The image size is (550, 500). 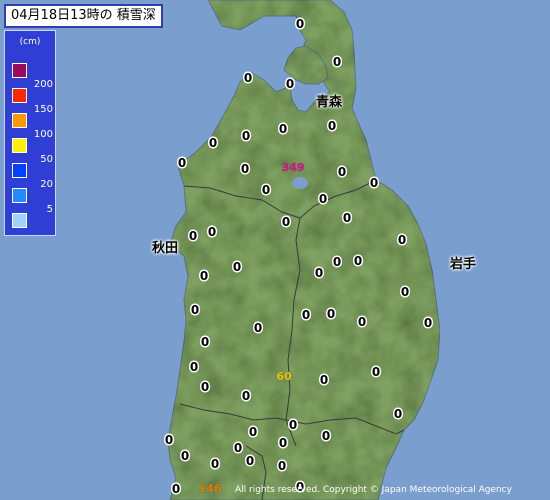 I want to click on station-value-60: 60, so click(x=284, y=376).